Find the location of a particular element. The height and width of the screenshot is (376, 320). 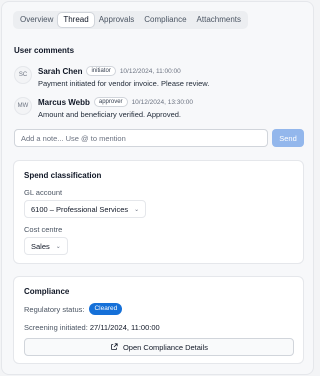

open-compliance-details-button: Open Compliance Details is located at coordinates (159, 347).